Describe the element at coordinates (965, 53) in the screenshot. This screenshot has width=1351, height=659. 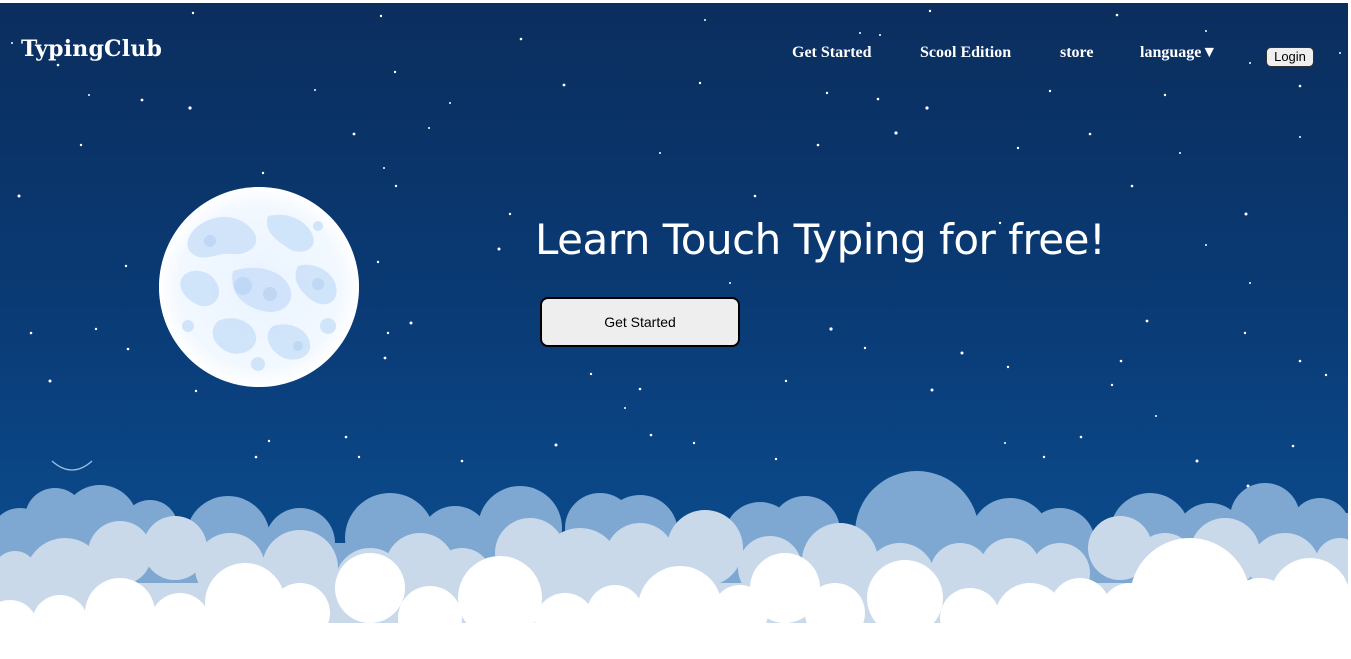
I see `nav-school-edition: Scool Edition` at that location.